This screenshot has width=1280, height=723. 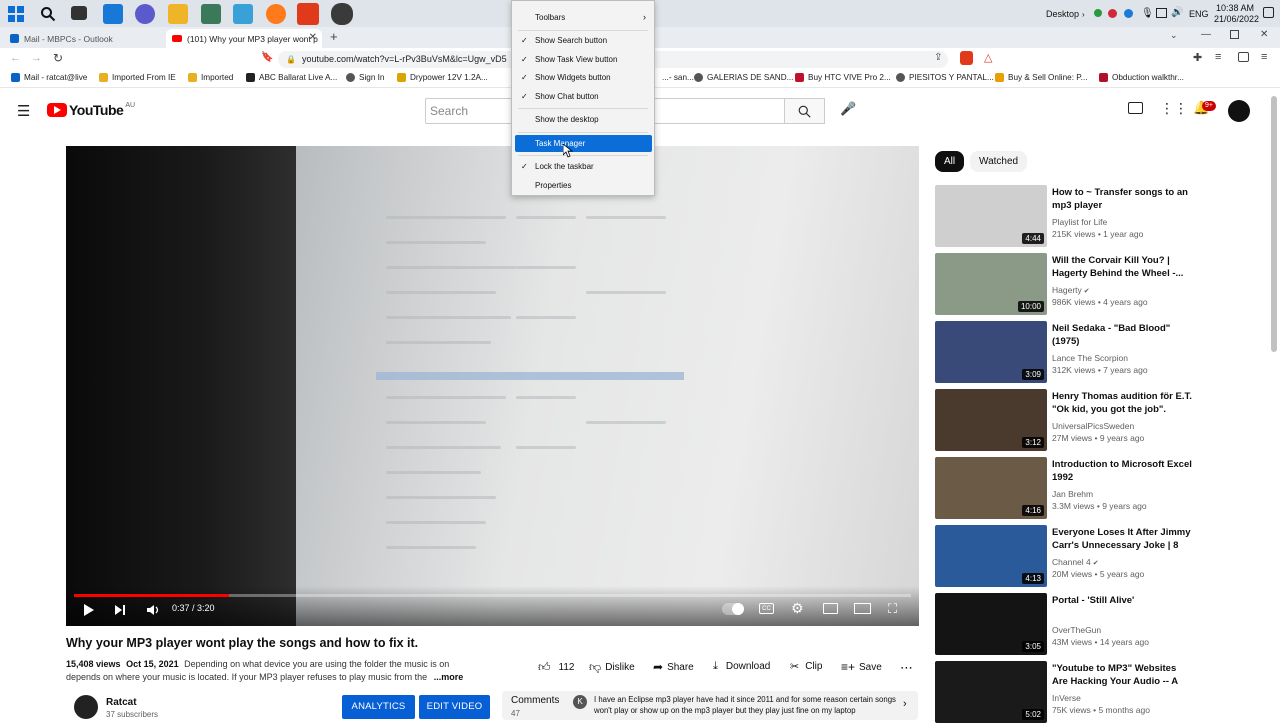 What do you see at coordinates (178, 14) in the screenshot?
I see `file-explorer-icon` at bounding box center [178, 14].